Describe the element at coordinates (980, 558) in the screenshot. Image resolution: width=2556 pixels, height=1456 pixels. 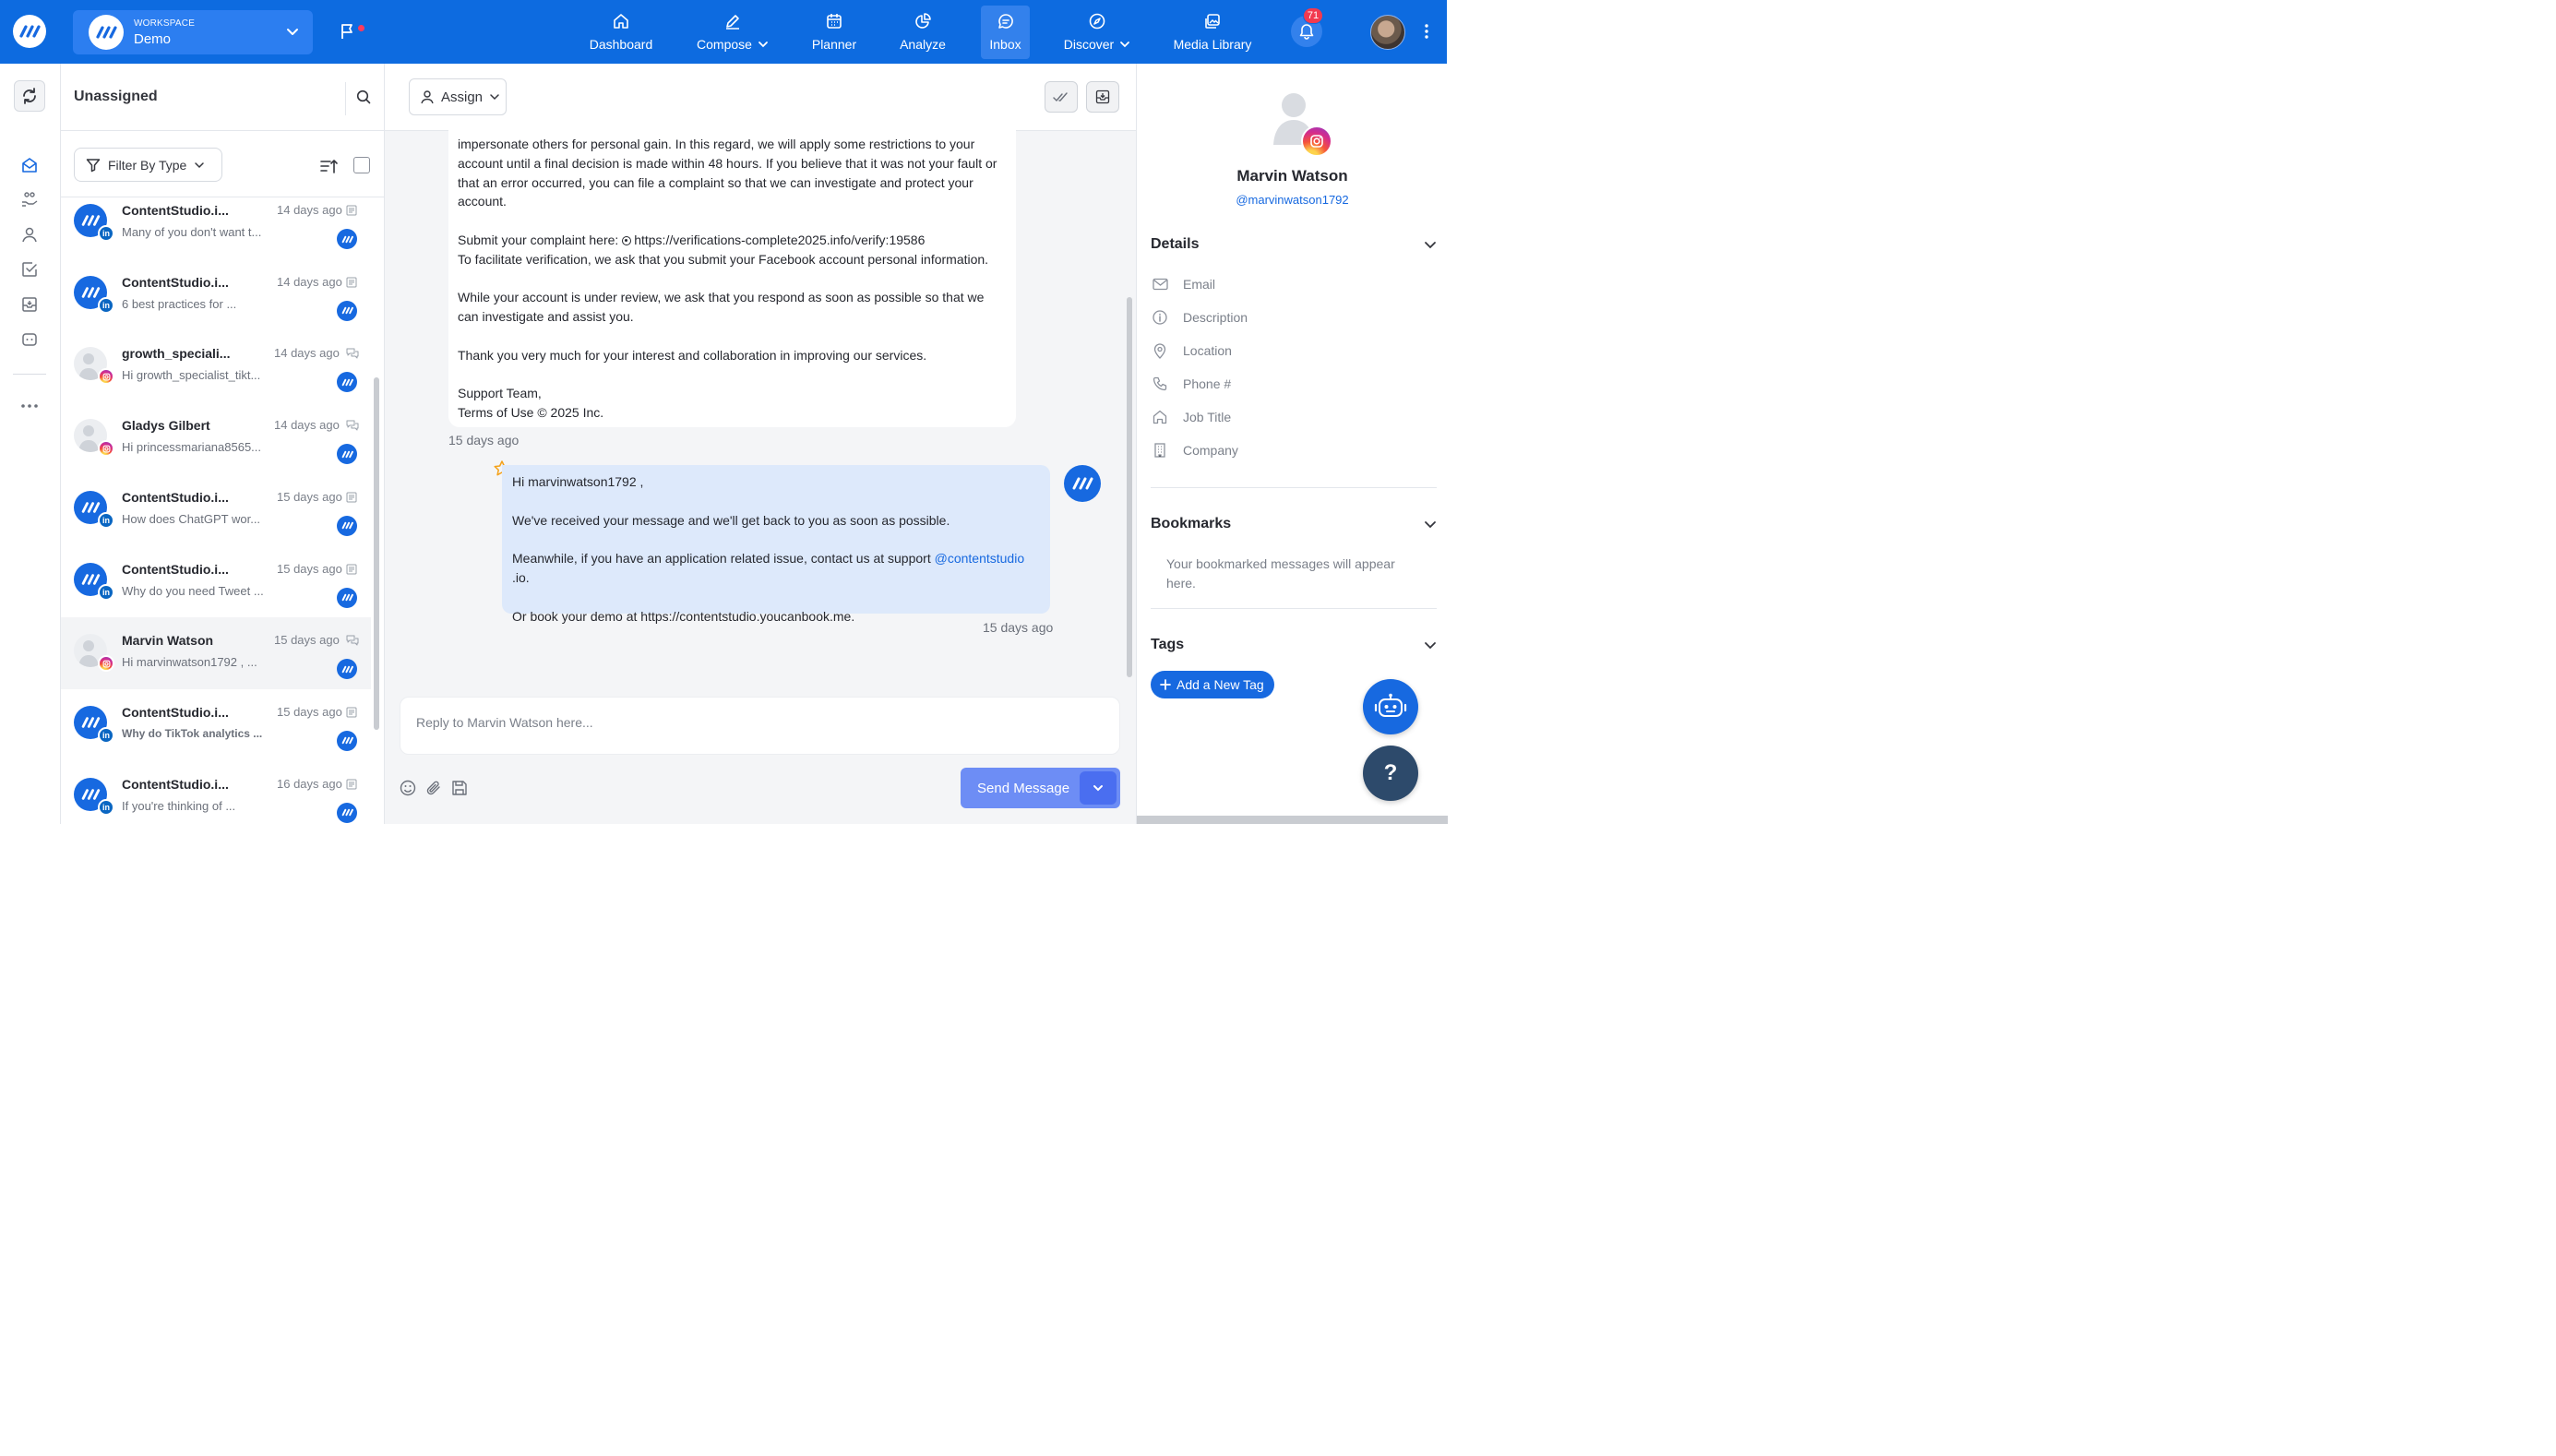
I see `mention-link: @contentstudio` at that location.